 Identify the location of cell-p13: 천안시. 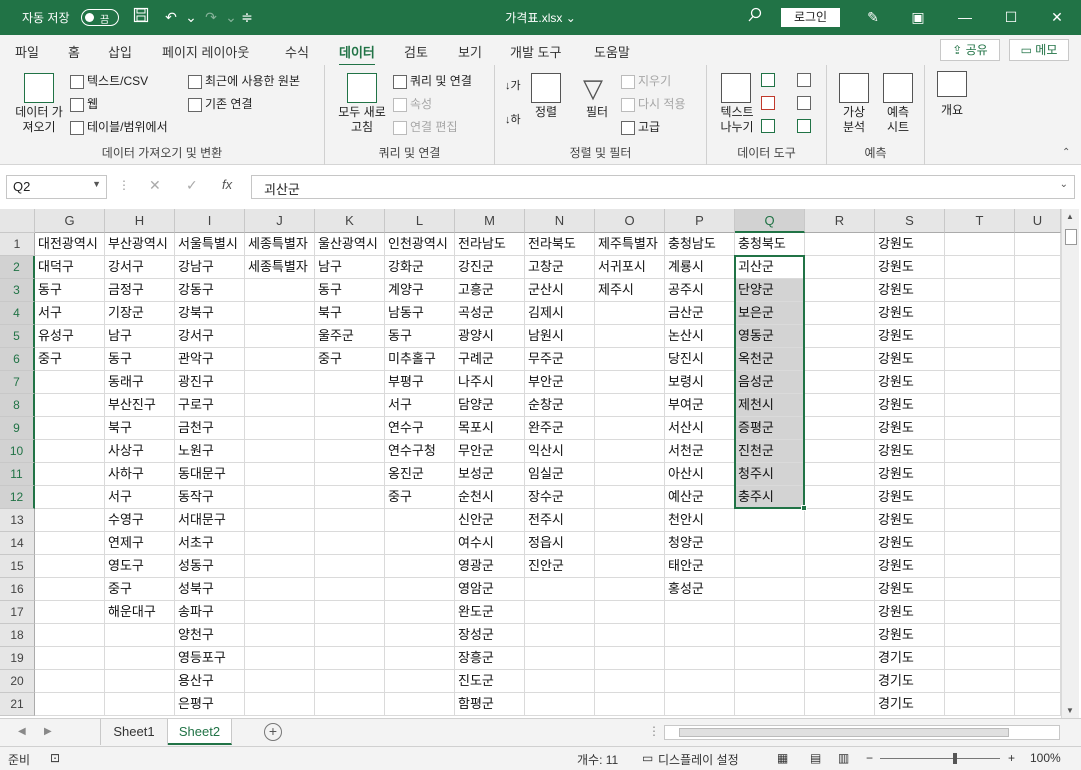
(700, 520).